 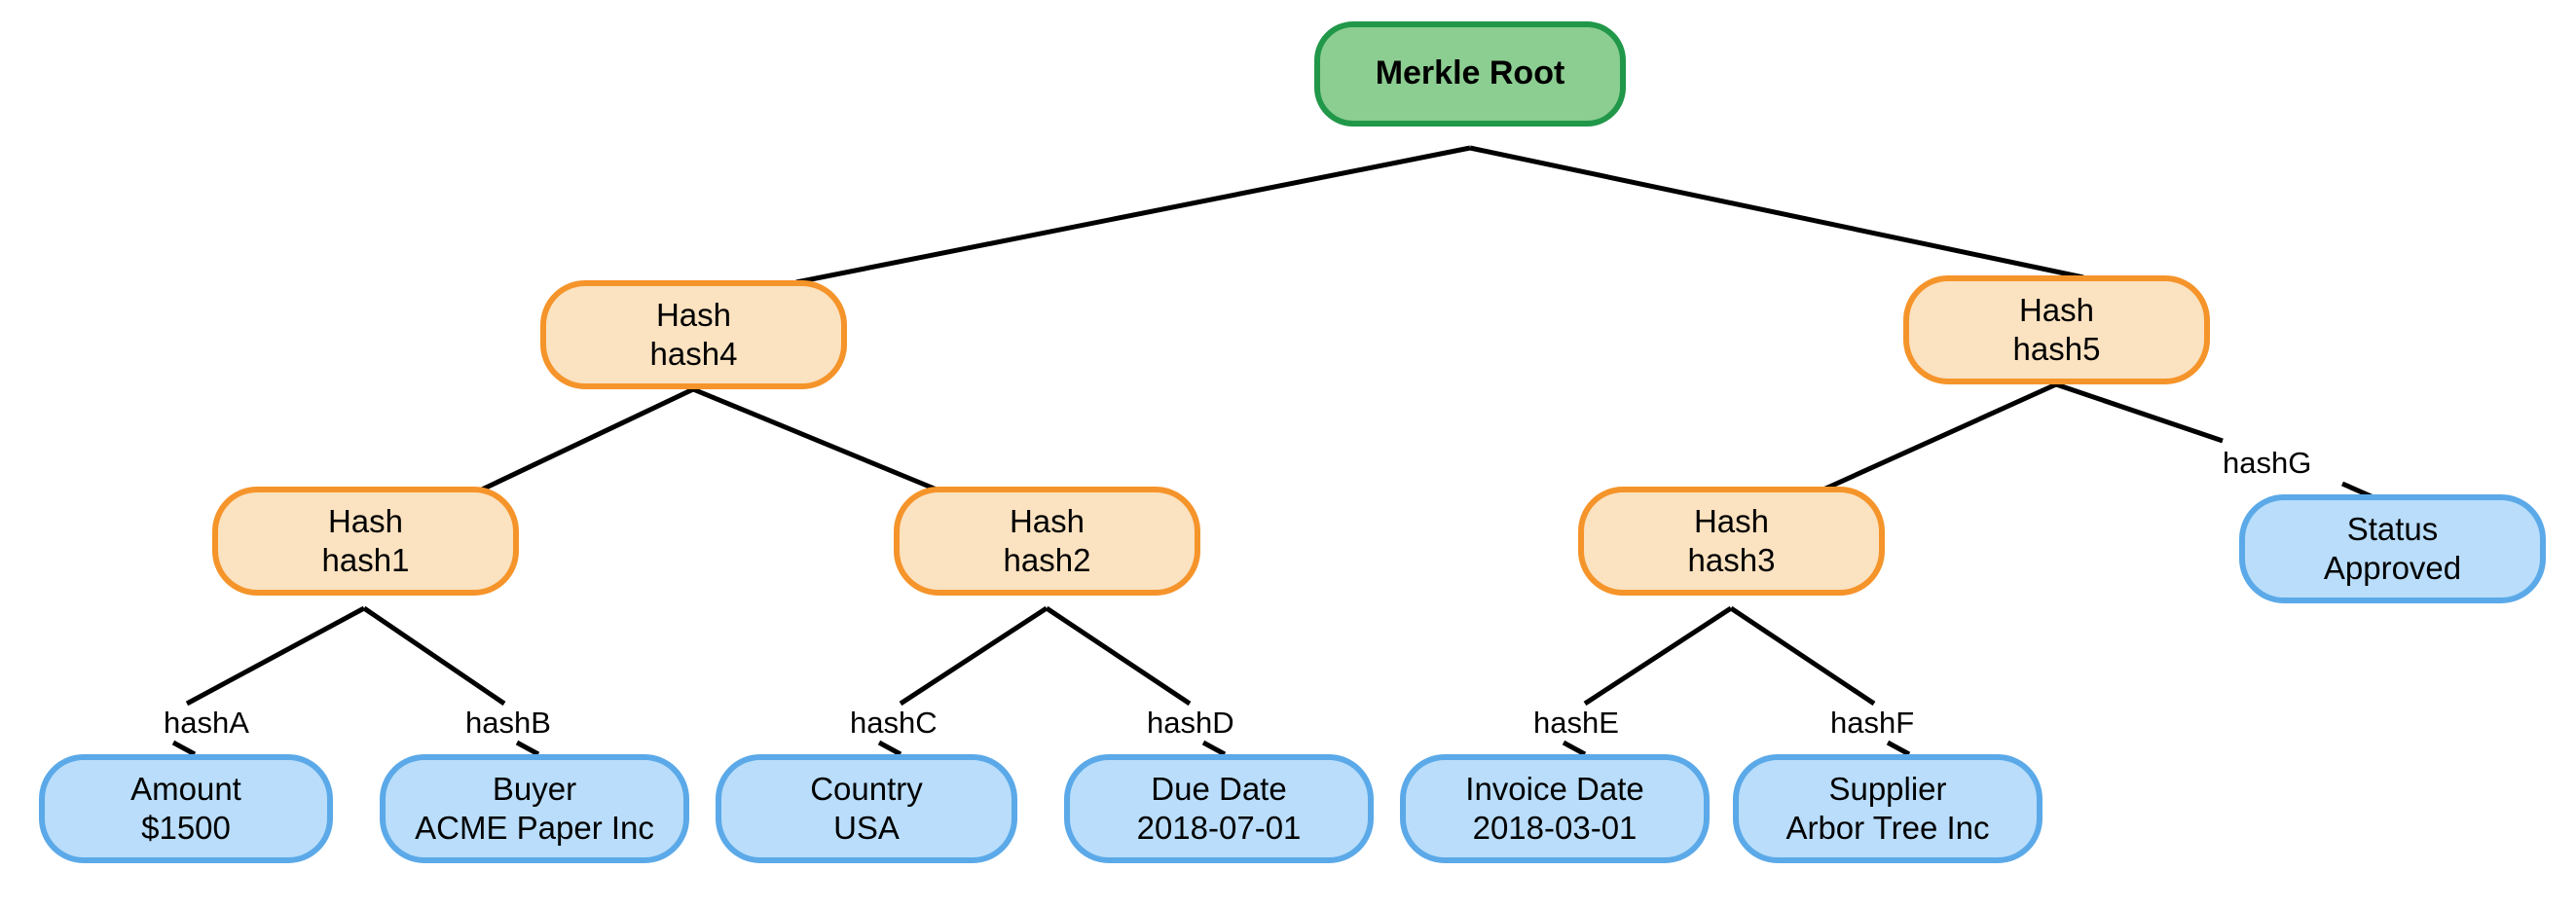 I want to click on edge-root-hash4, so click(x=1133, y=215).